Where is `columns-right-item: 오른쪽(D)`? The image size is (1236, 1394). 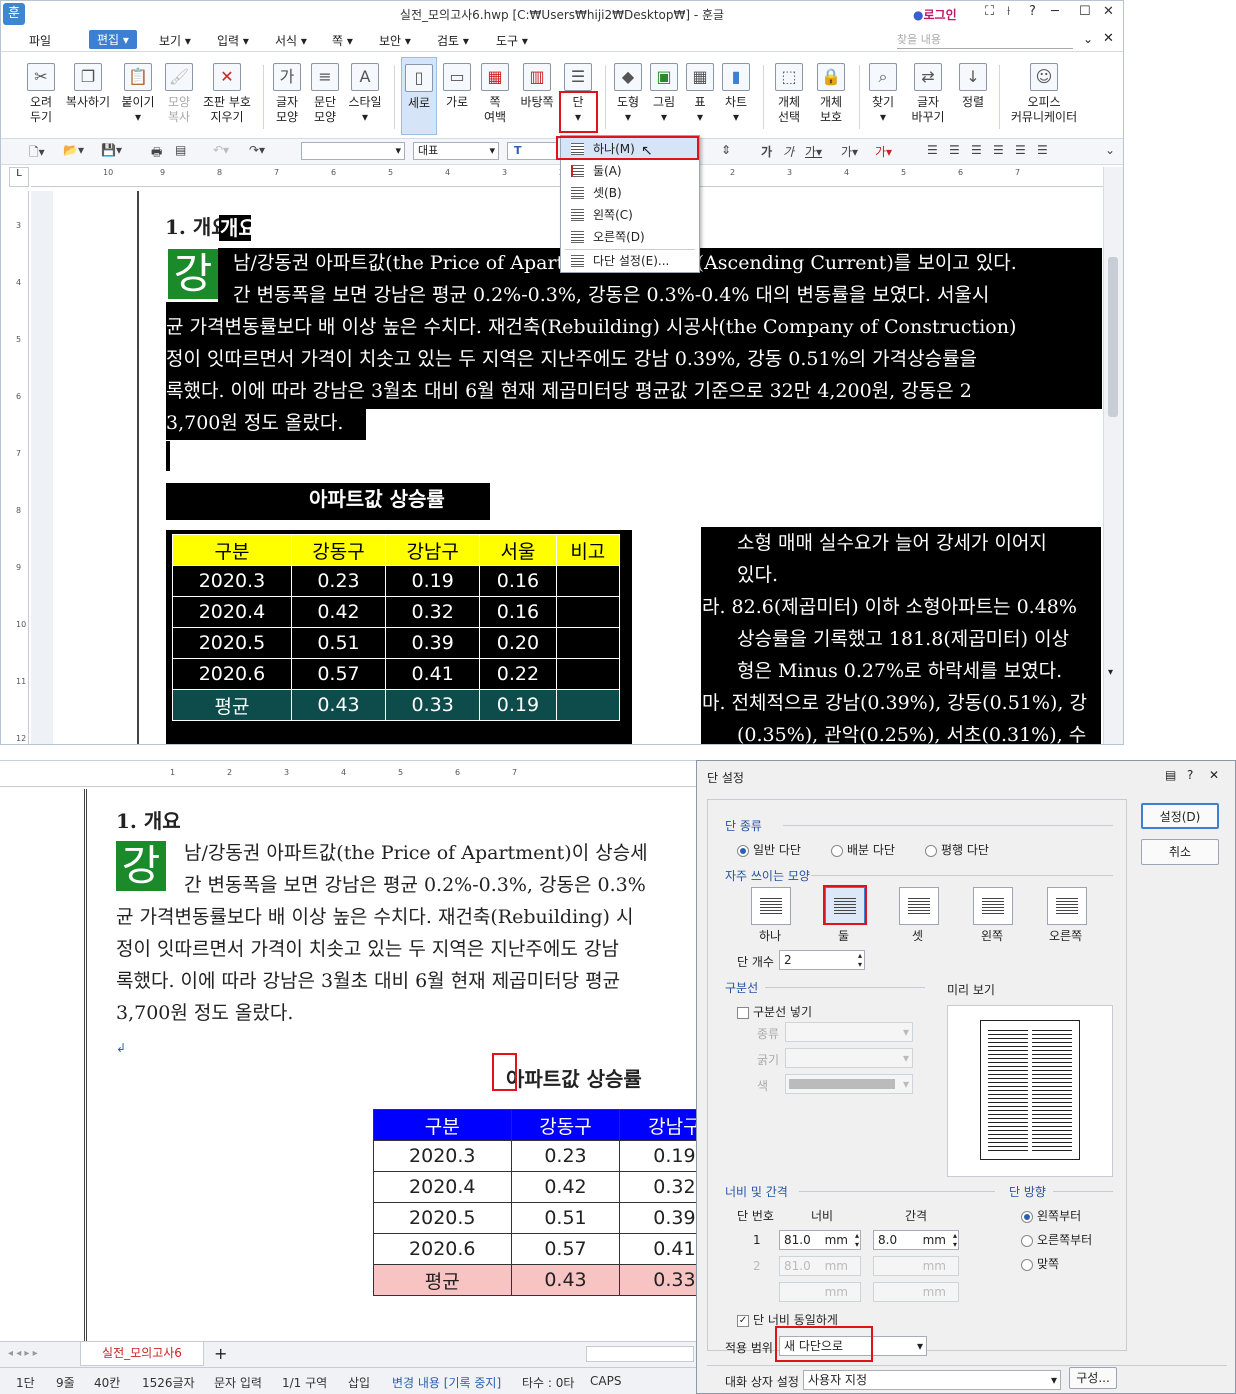 columns-right-item: 오른쪽(D) is located at coordinates (630, 237).